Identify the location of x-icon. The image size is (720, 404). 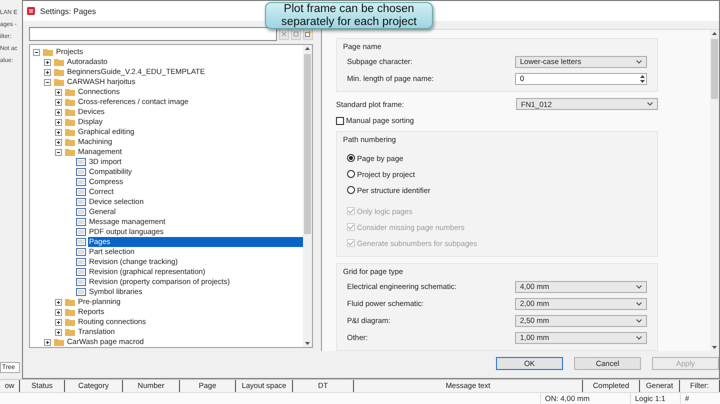
(284, 33).